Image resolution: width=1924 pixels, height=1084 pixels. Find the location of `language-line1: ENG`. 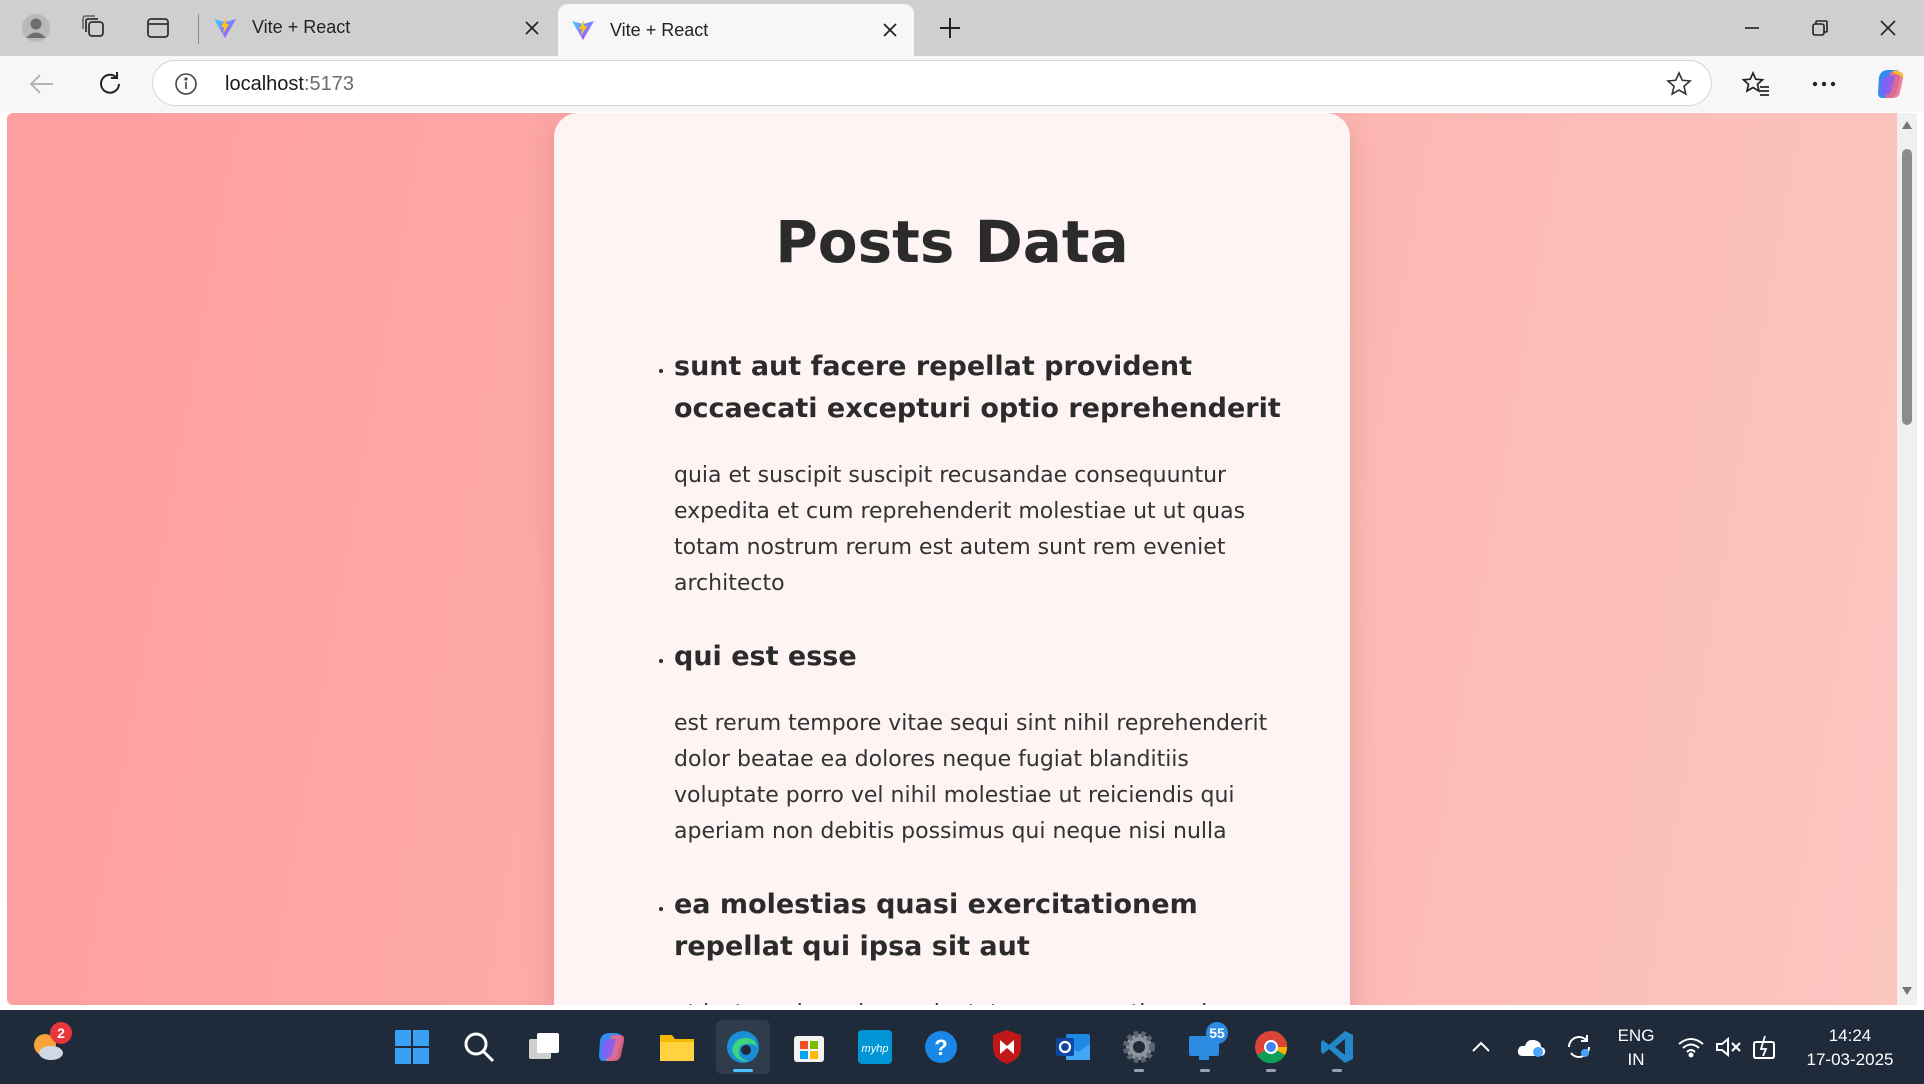

language-line1: ENG is located at coordinates (1636, 1035).